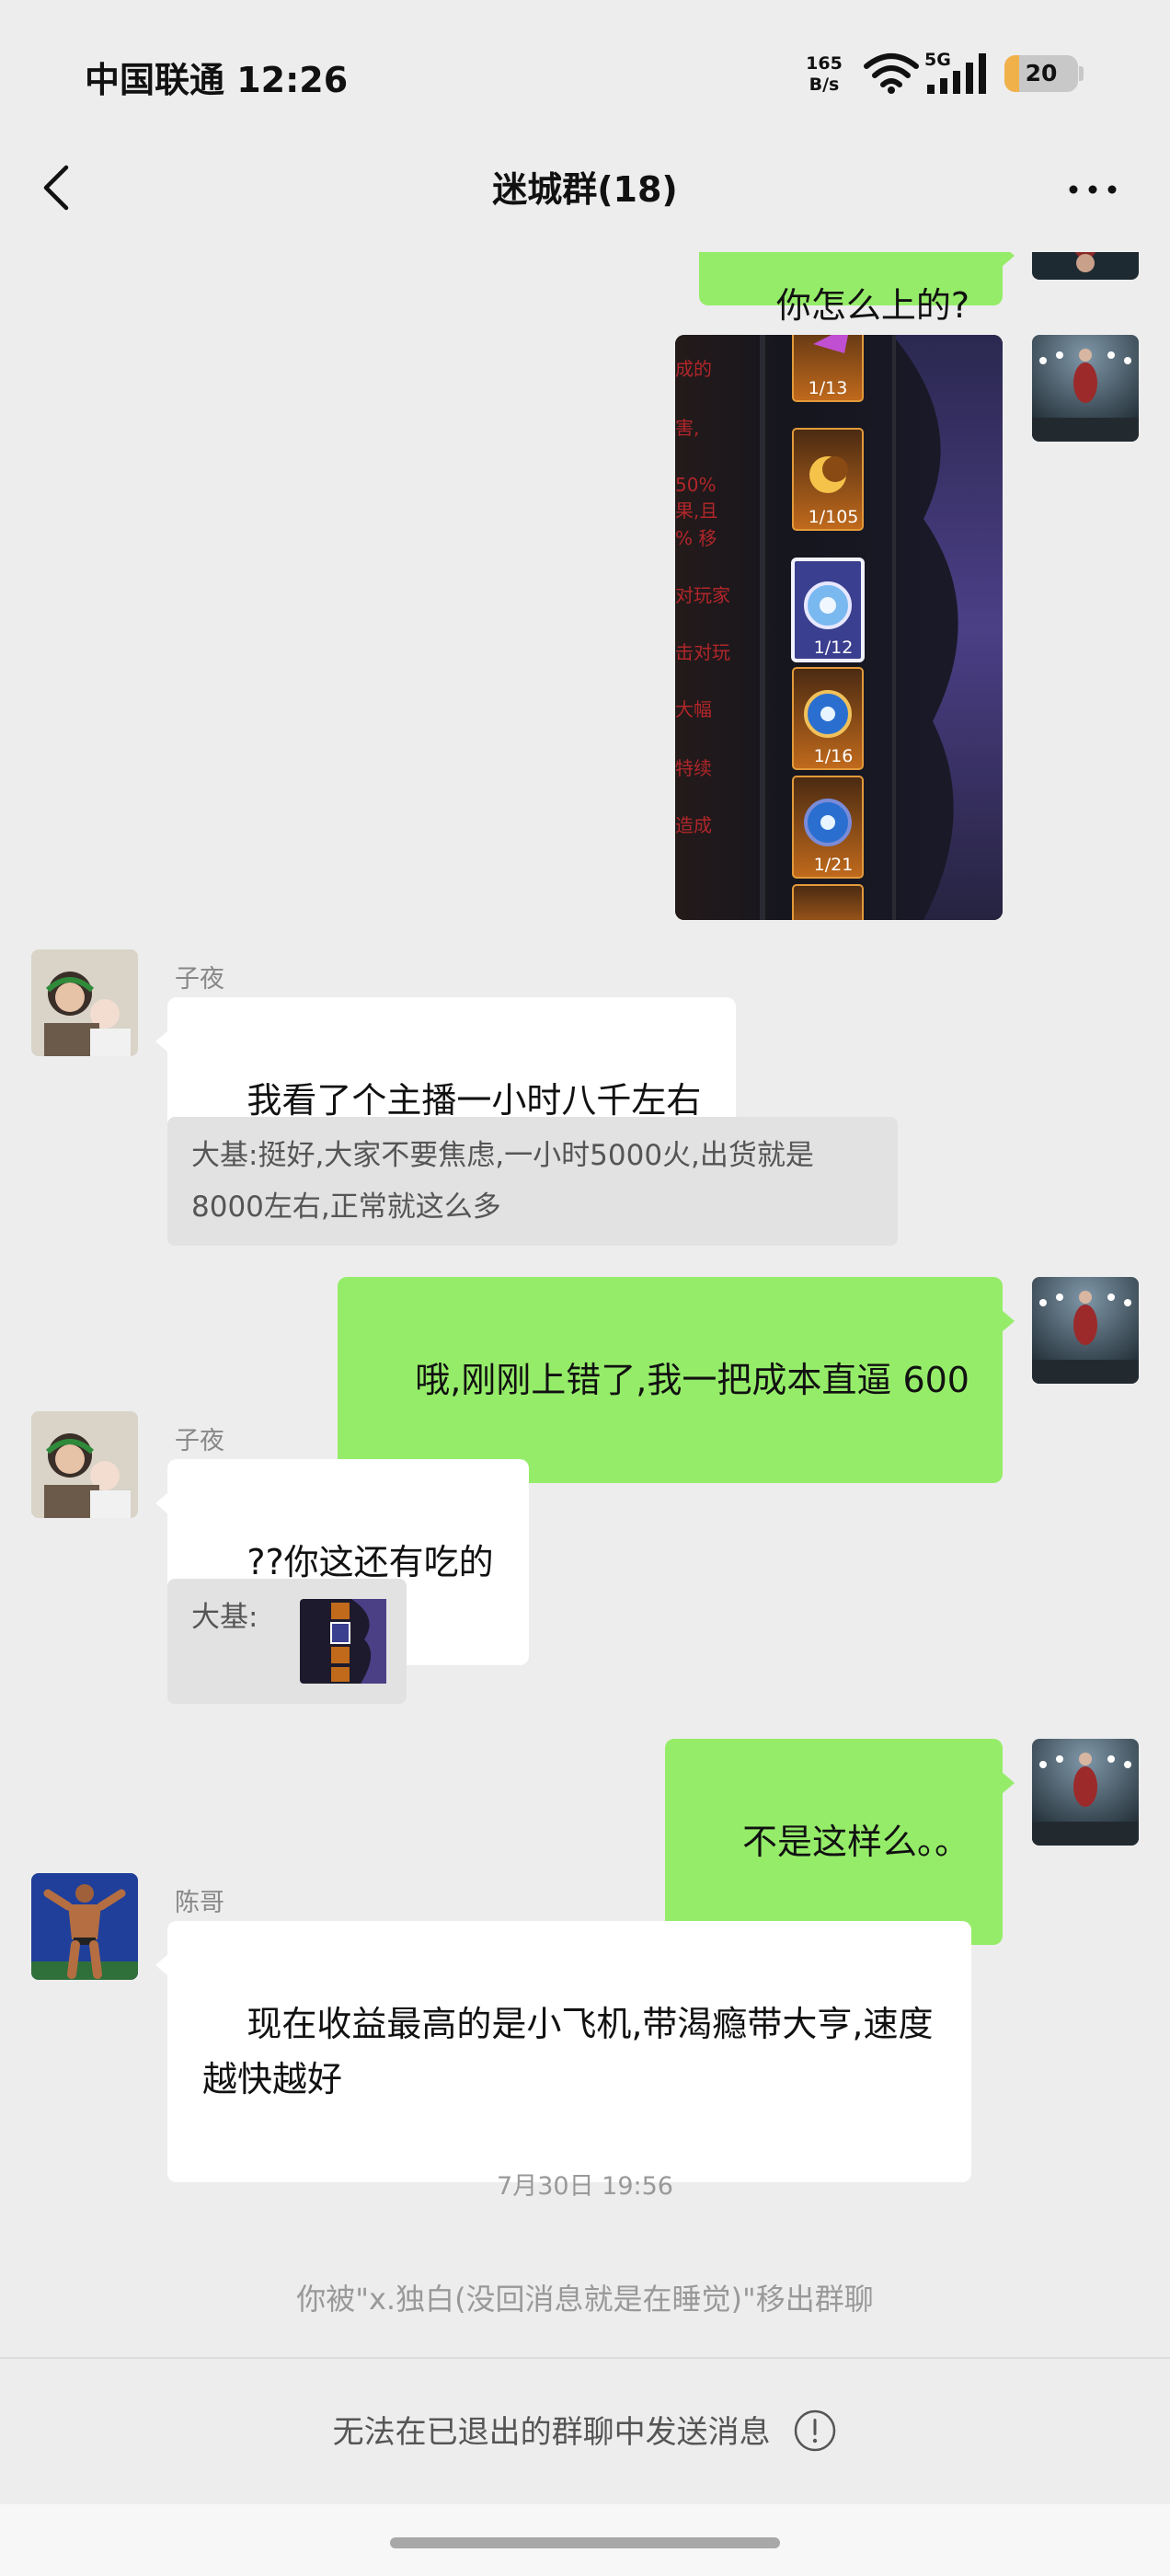 The height and width of the screenshot is (2576, 1170). Describe the element at coordinates (474, 1100) in the screenshot. I see `message-text: 我看了个主播一小时八千左右` at that location.